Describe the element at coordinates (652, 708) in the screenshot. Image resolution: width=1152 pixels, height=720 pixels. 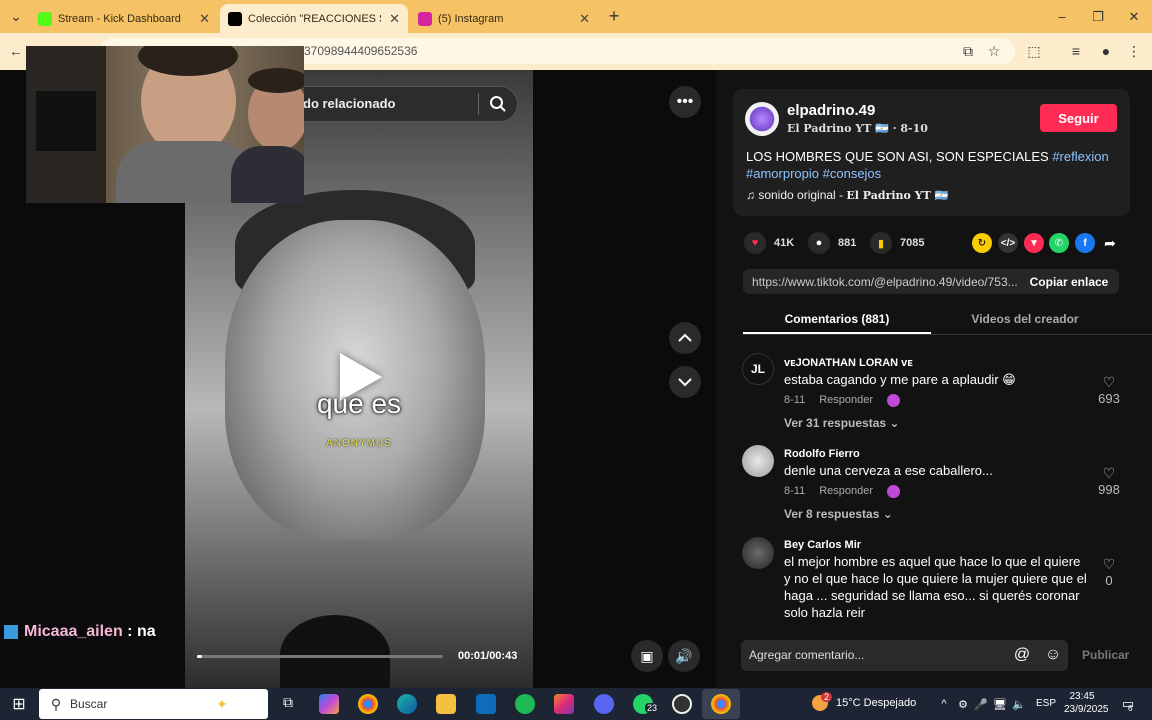
I see `whatsapp-badge: 23` at that location.